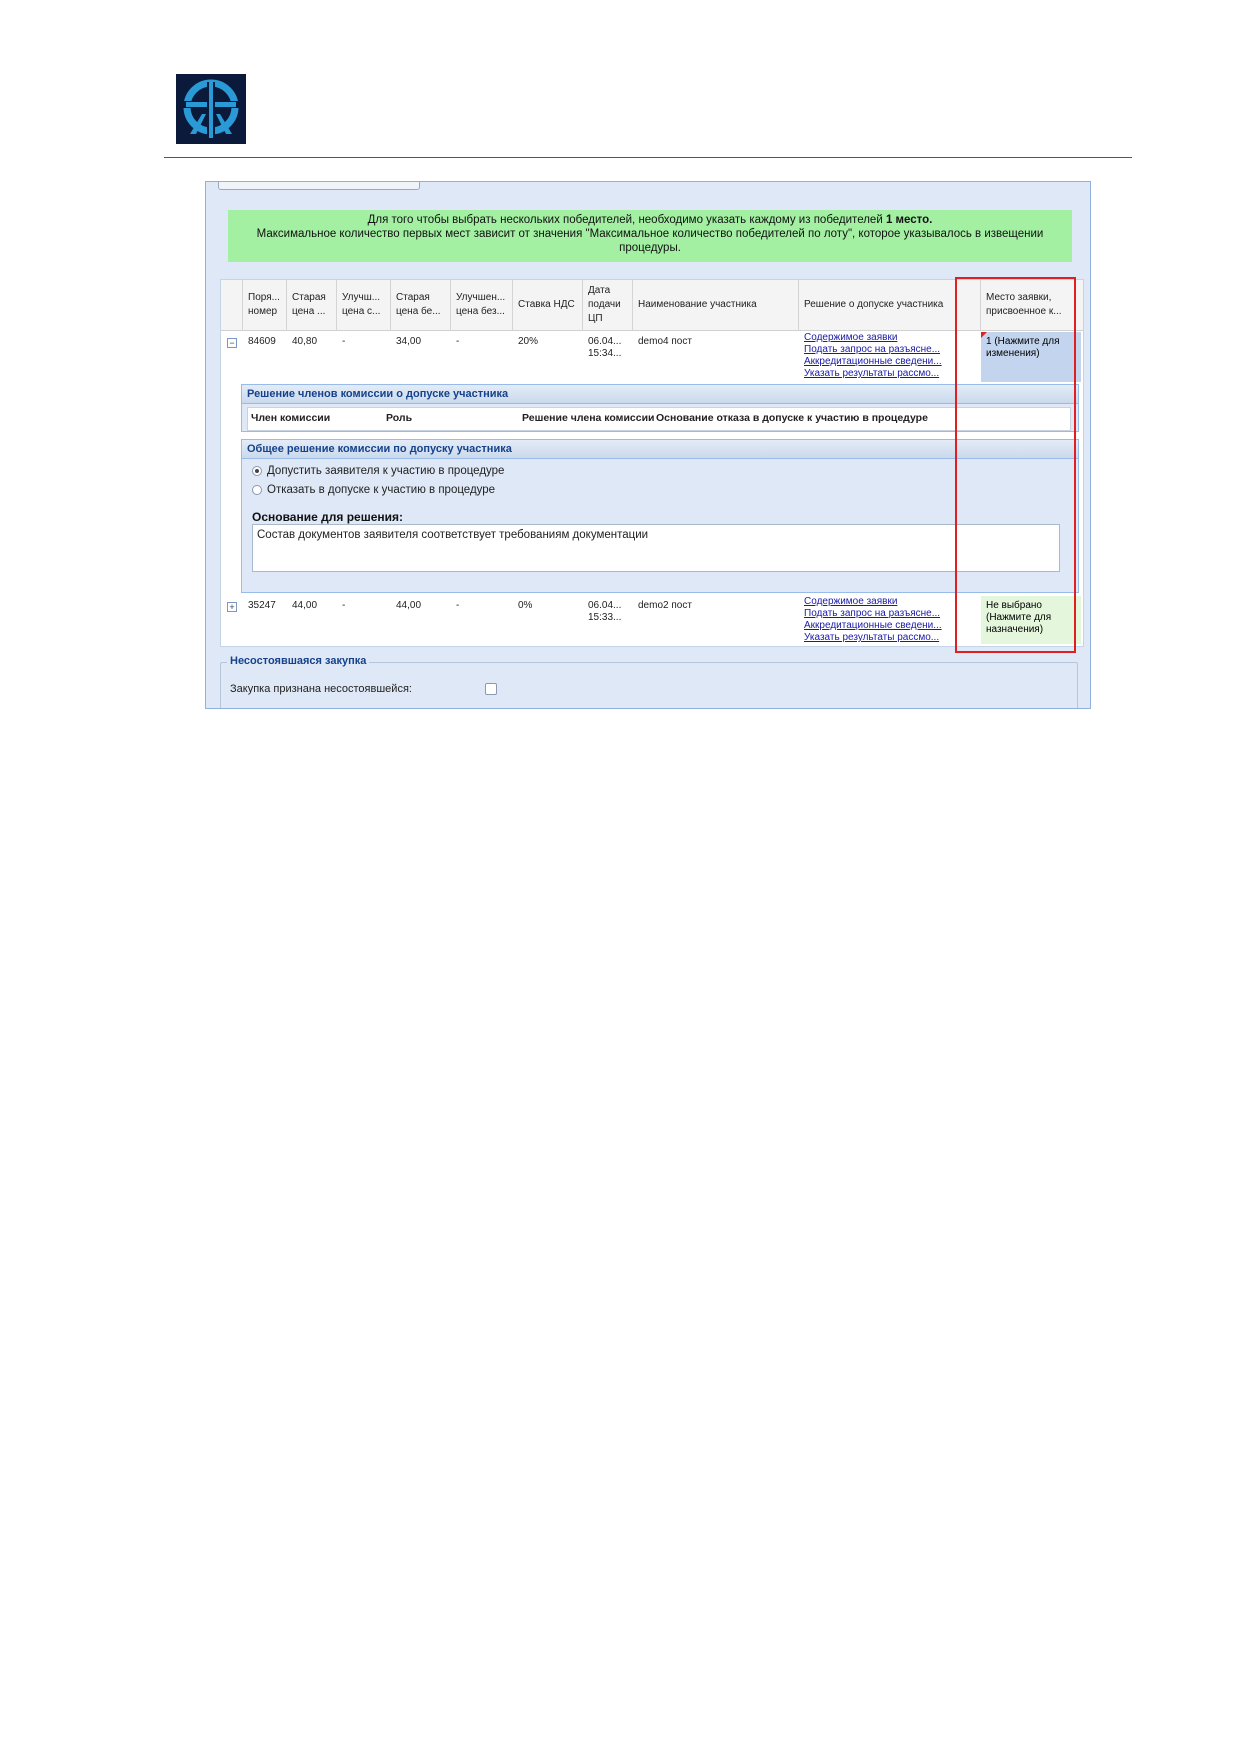  Describe the element at coordinates (548, 305) in the screenshot. I see `col-vat: Ставка НДС` at that location.